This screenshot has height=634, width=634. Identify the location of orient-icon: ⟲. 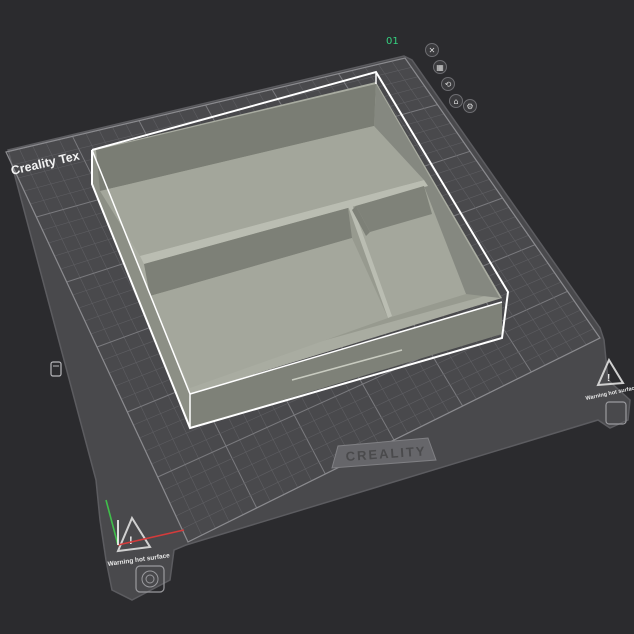
(448, 84).